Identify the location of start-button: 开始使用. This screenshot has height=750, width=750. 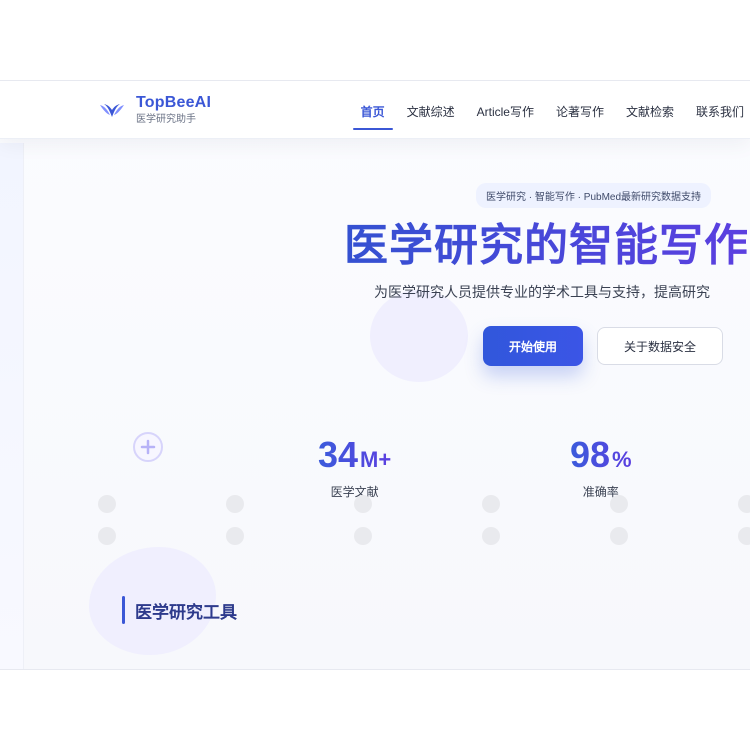
(533, 346).